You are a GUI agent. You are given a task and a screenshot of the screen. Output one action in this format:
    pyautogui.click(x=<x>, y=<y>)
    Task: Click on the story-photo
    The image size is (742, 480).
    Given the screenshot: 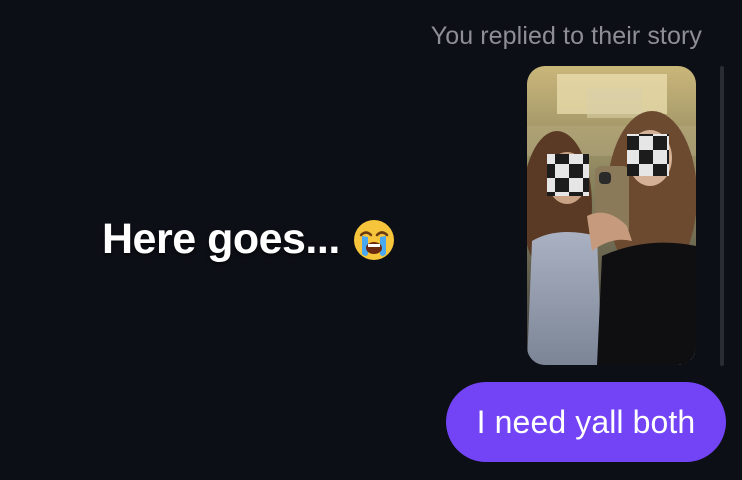 What is the action you would take?
    pyautogui.click(x=611, y=215)
    